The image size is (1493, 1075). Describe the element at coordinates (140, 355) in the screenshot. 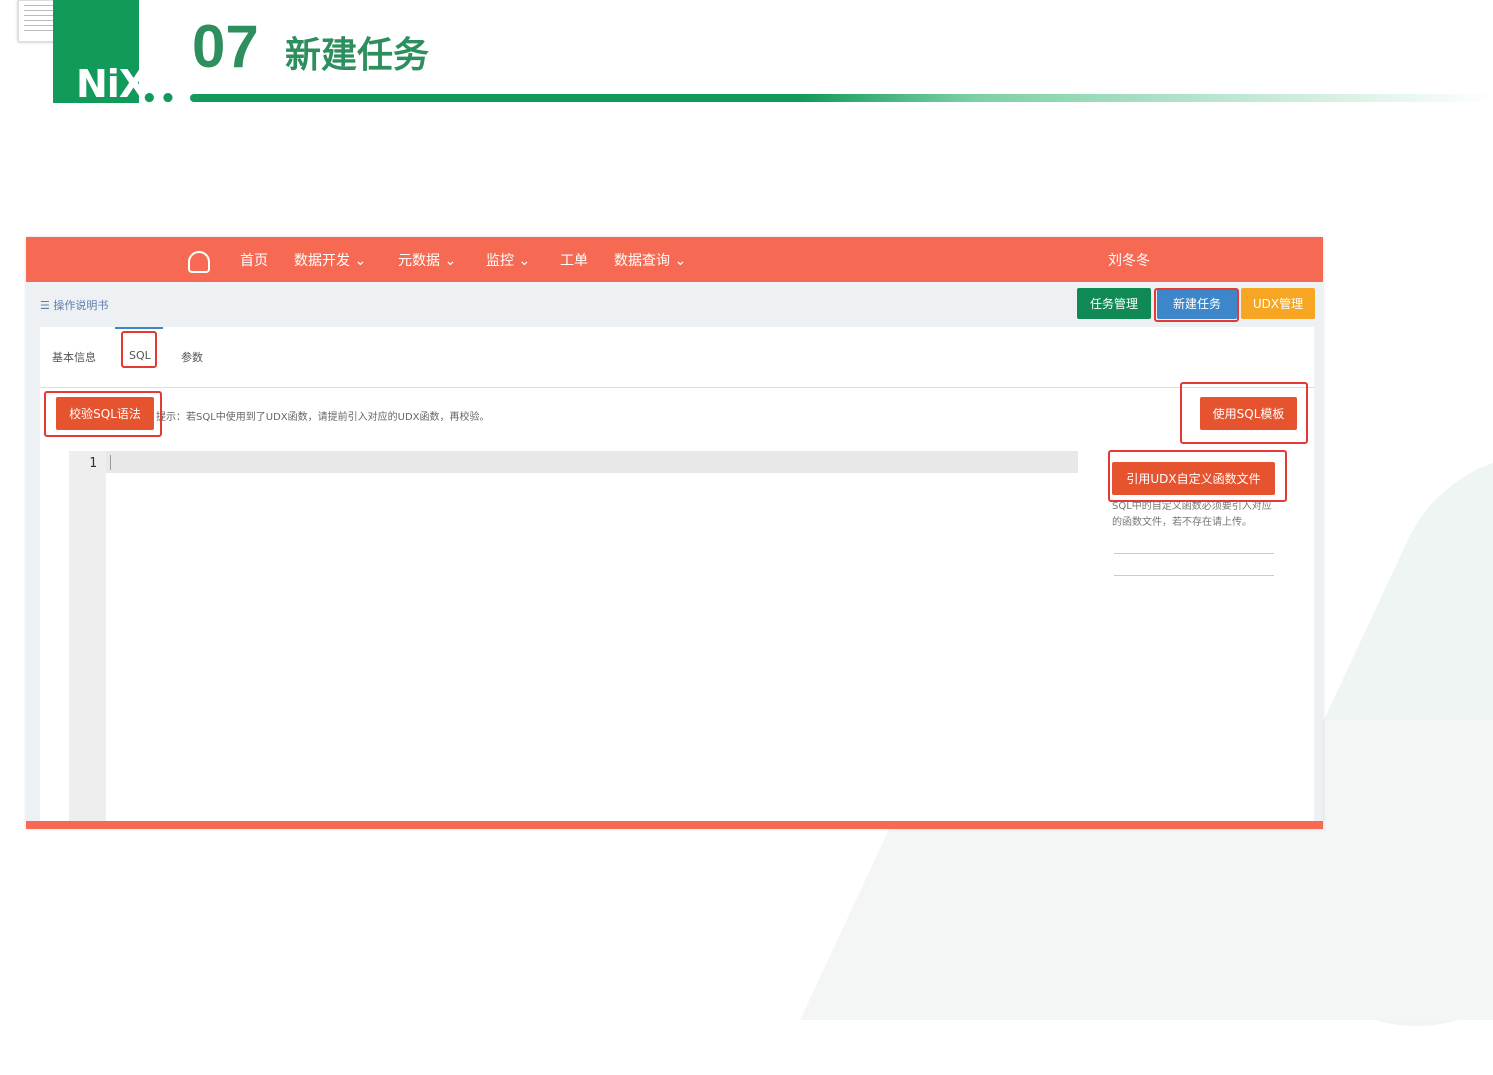

I see `tab-sql: SQL` at that location.